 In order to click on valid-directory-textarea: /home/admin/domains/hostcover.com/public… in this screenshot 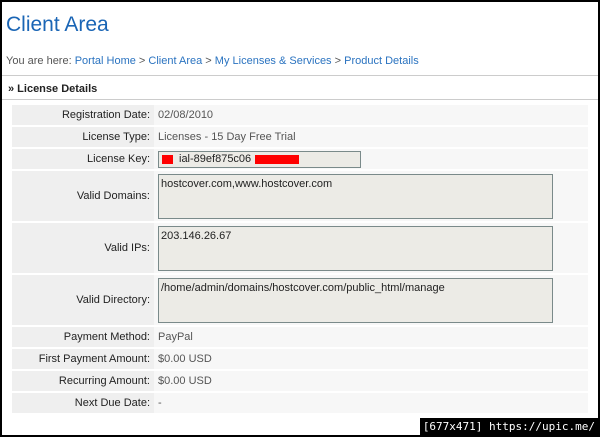, I will do `click(355, 300)`.